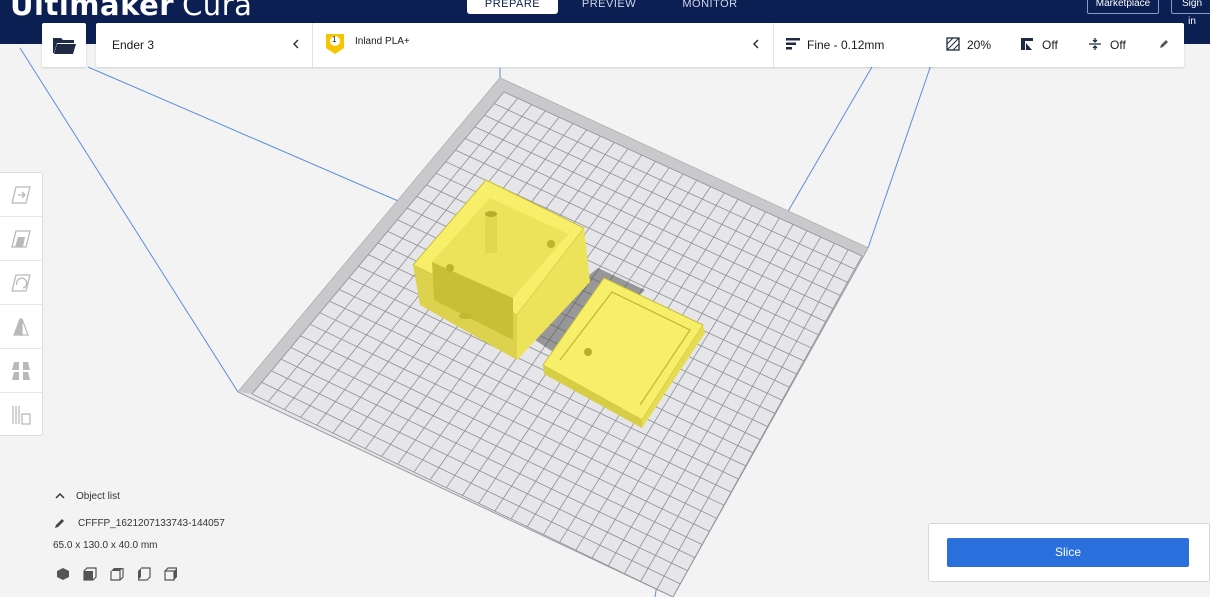 The width and height of the screenshot is (1210, 597). I want to click on support-blocker-button, so click(21, 414).